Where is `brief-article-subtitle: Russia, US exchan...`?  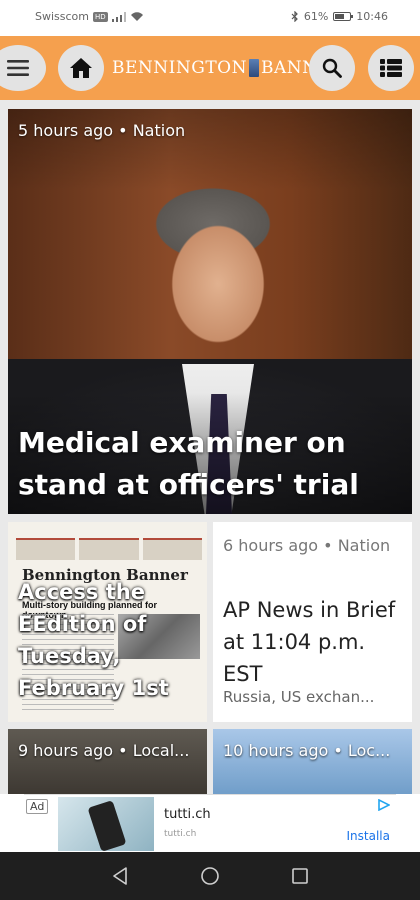
brief-article-subtitle: Russia, US exchan... is located at coordinates (299, 697).